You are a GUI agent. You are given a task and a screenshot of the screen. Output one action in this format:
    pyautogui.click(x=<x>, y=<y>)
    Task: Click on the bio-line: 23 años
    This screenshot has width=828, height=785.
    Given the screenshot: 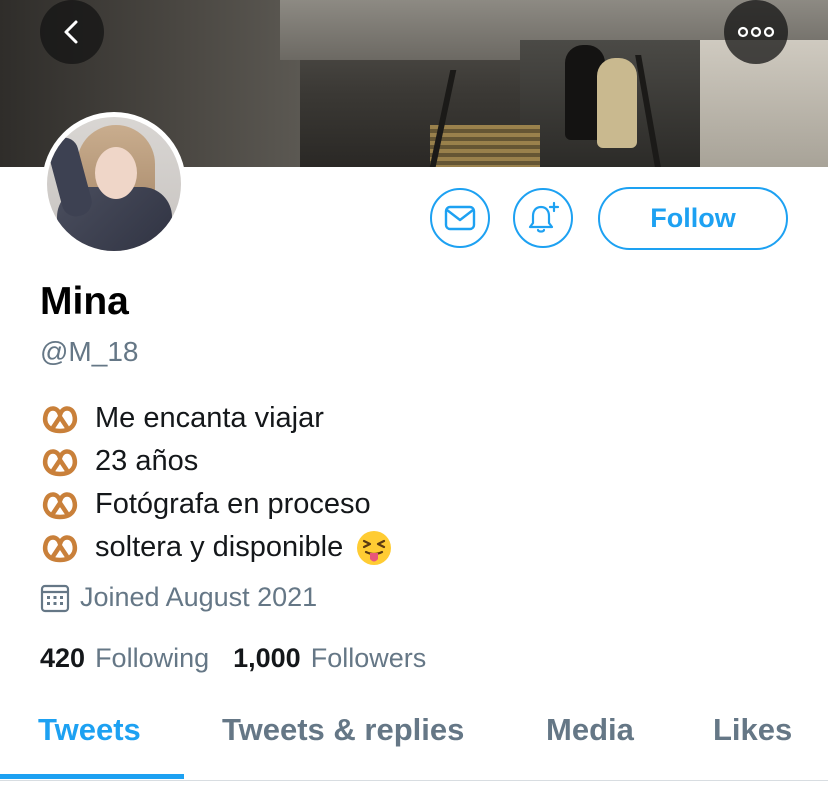 What is the action you would take?
    pyautogui.click(x=420, y=461)
    